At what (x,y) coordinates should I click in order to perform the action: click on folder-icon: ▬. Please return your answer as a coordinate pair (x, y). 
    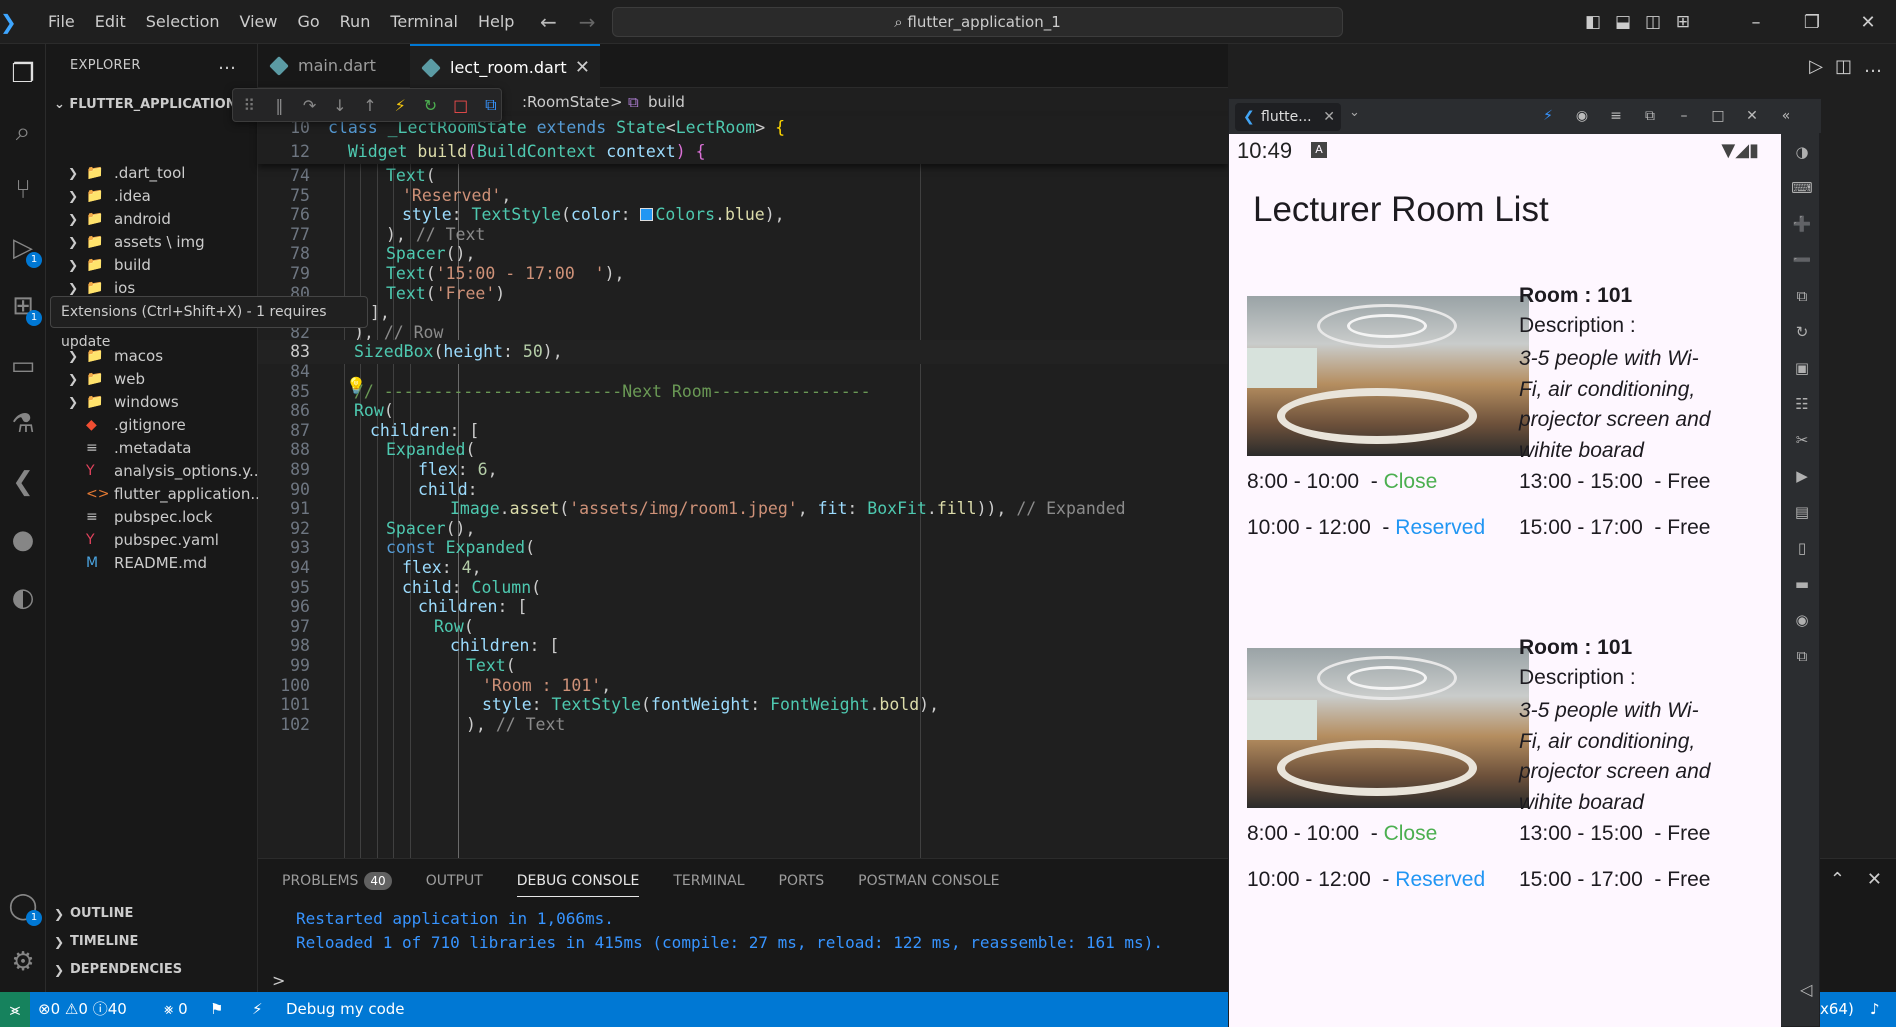
    Looking at the image, I should click on (1802, 584).